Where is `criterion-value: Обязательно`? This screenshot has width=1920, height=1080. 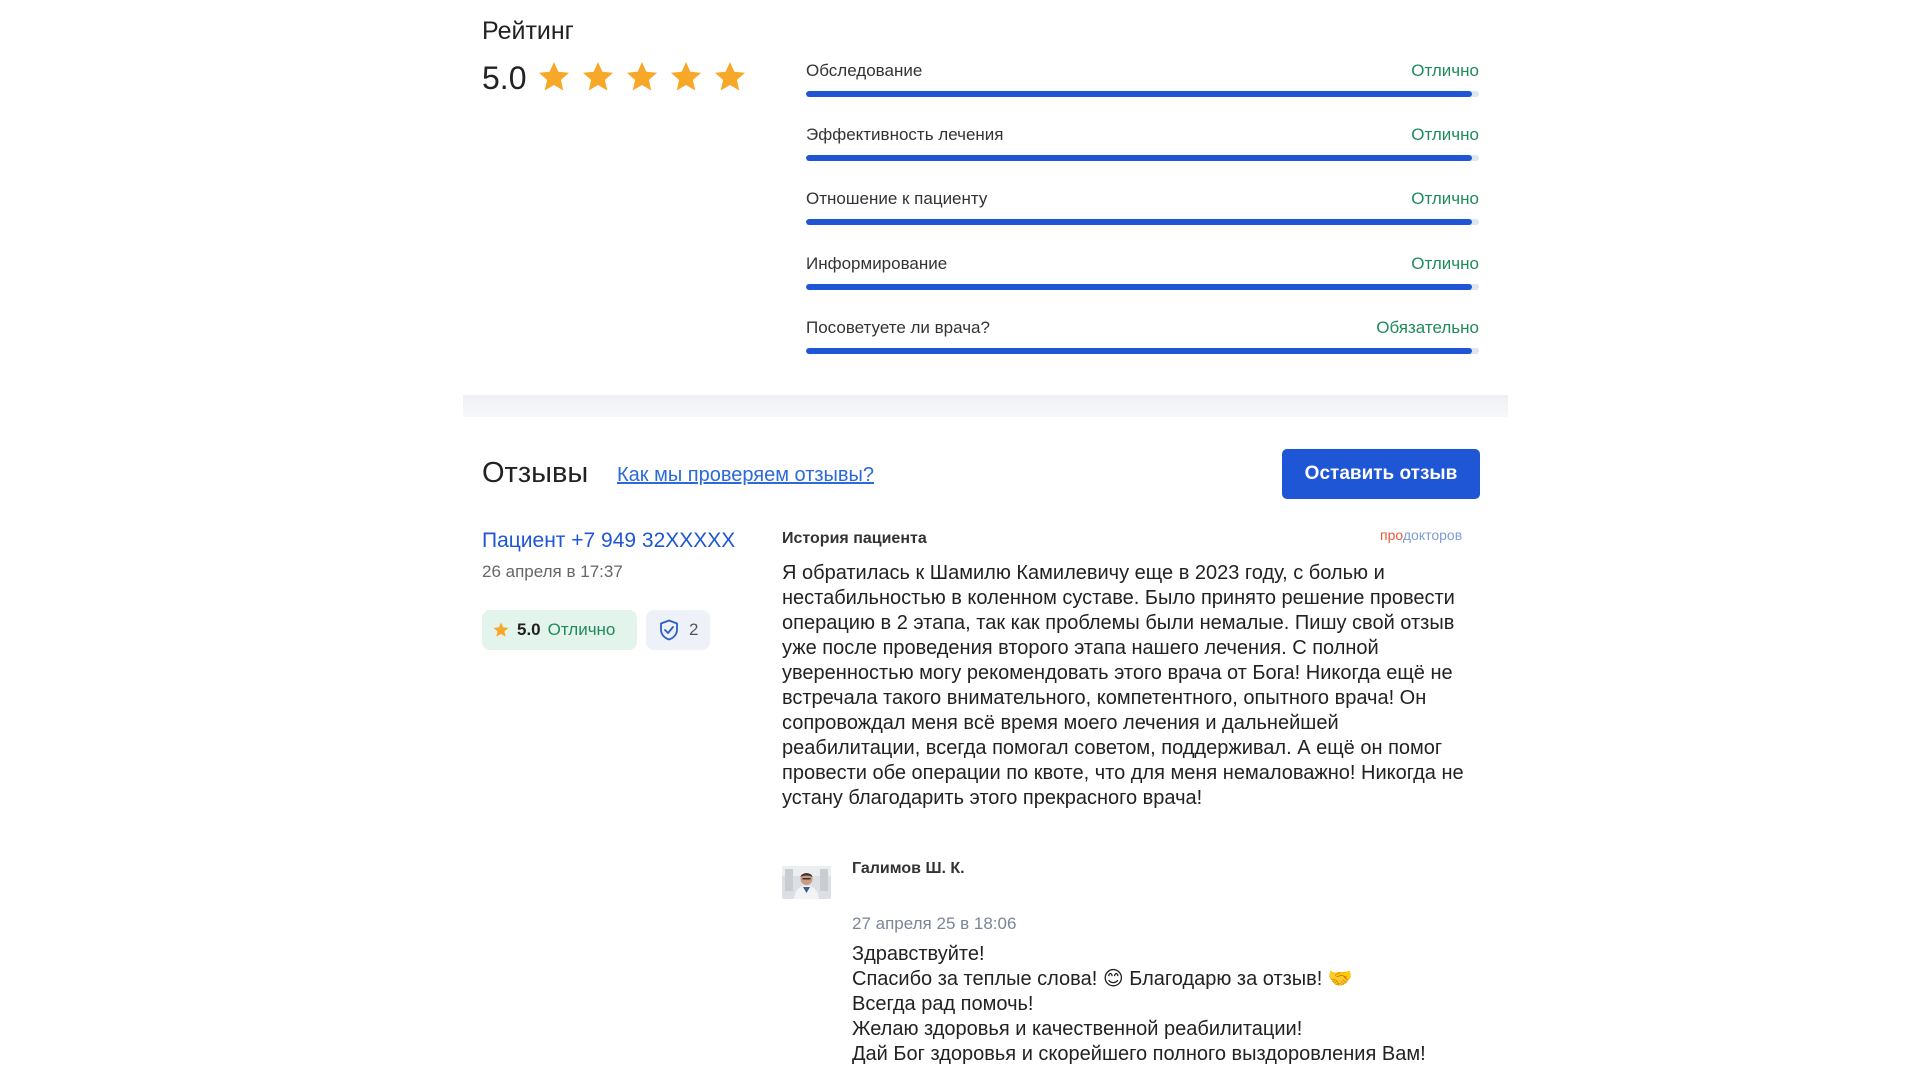 criterion-value: Обязательно is located at coordinates (1427, 327).